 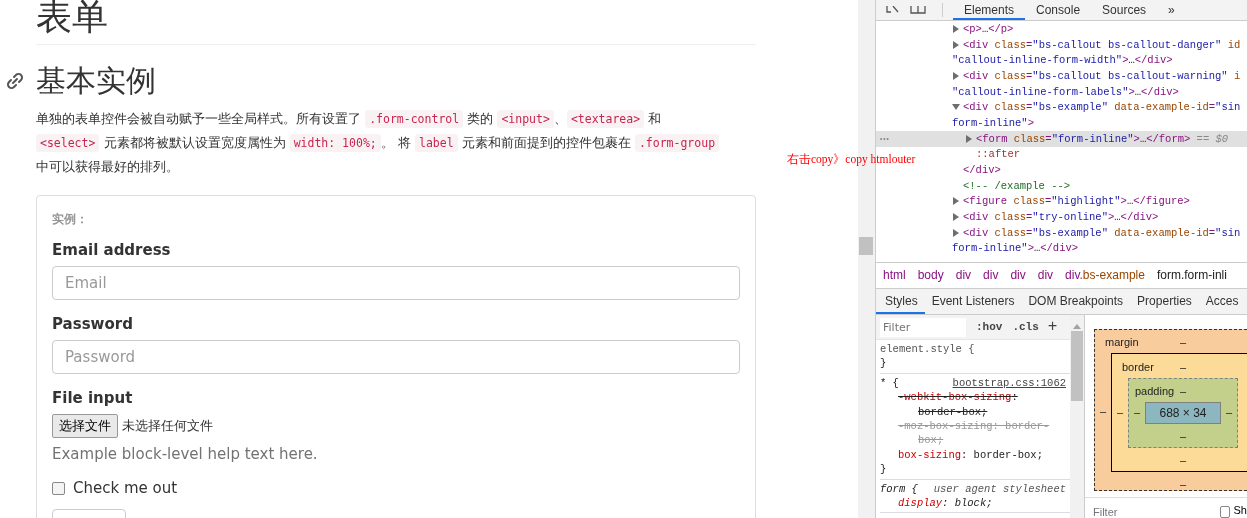 What do you see at coordinates (889, 383) in the screenshot?
I see `css-selector: * {` at bounding box center [889, 383].